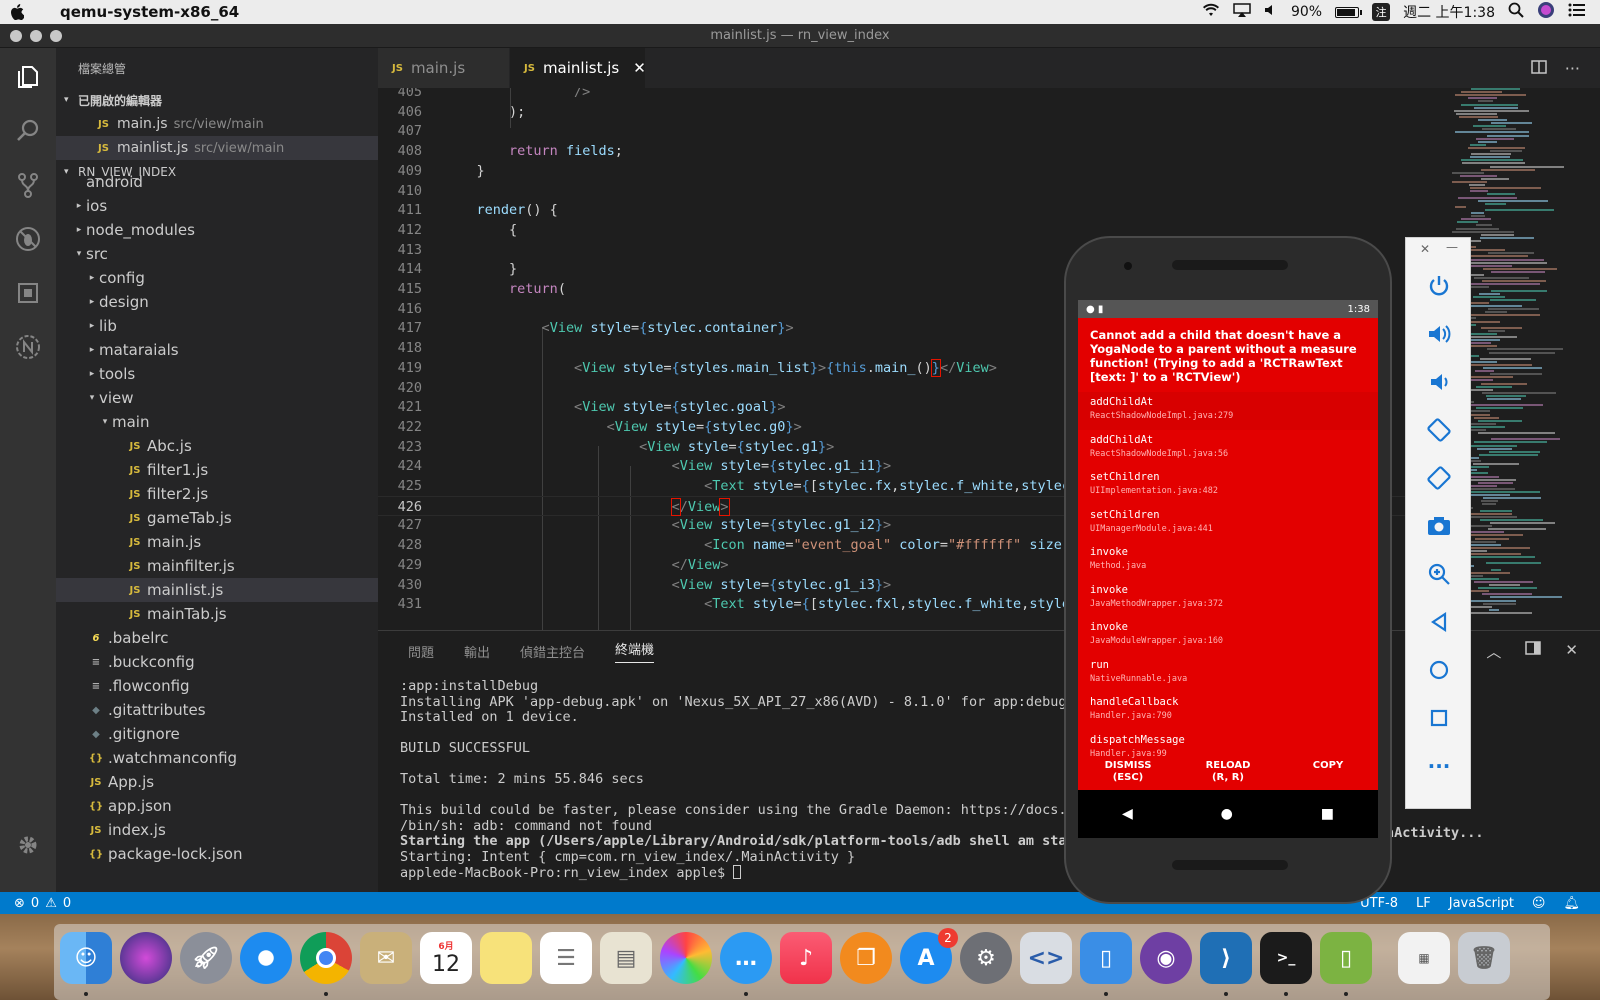 This screenshot has width=1600, height=1000. What do you see at coordinates (217, 566) in the screenshot?
I see `tree-item: JS mainfilter.js` at bounding box center [217, 566].